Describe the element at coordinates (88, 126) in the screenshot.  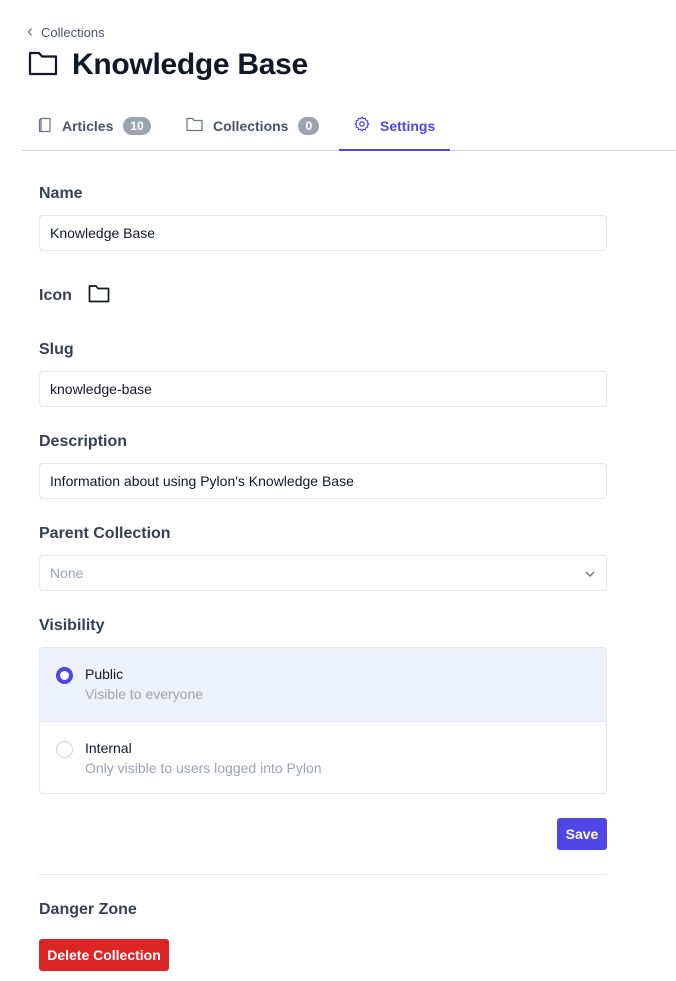
I see `tab-articles-label: Articles` at that location.